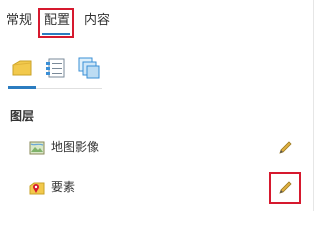  What do you see at coordinates (19, 21) in the screenshot?
I see `tab-general: 常规` at bounding box center [19, 21].